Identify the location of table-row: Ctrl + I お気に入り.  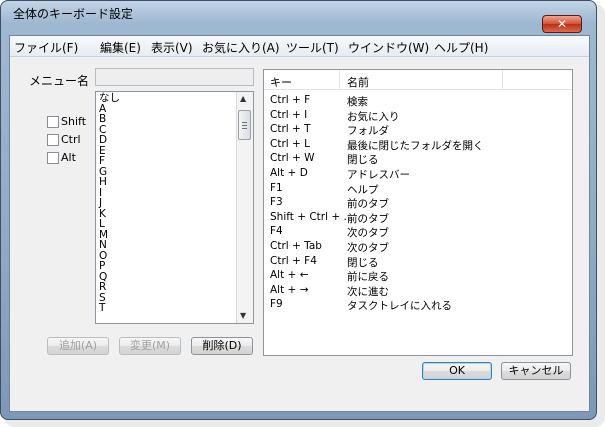
(418, 116).